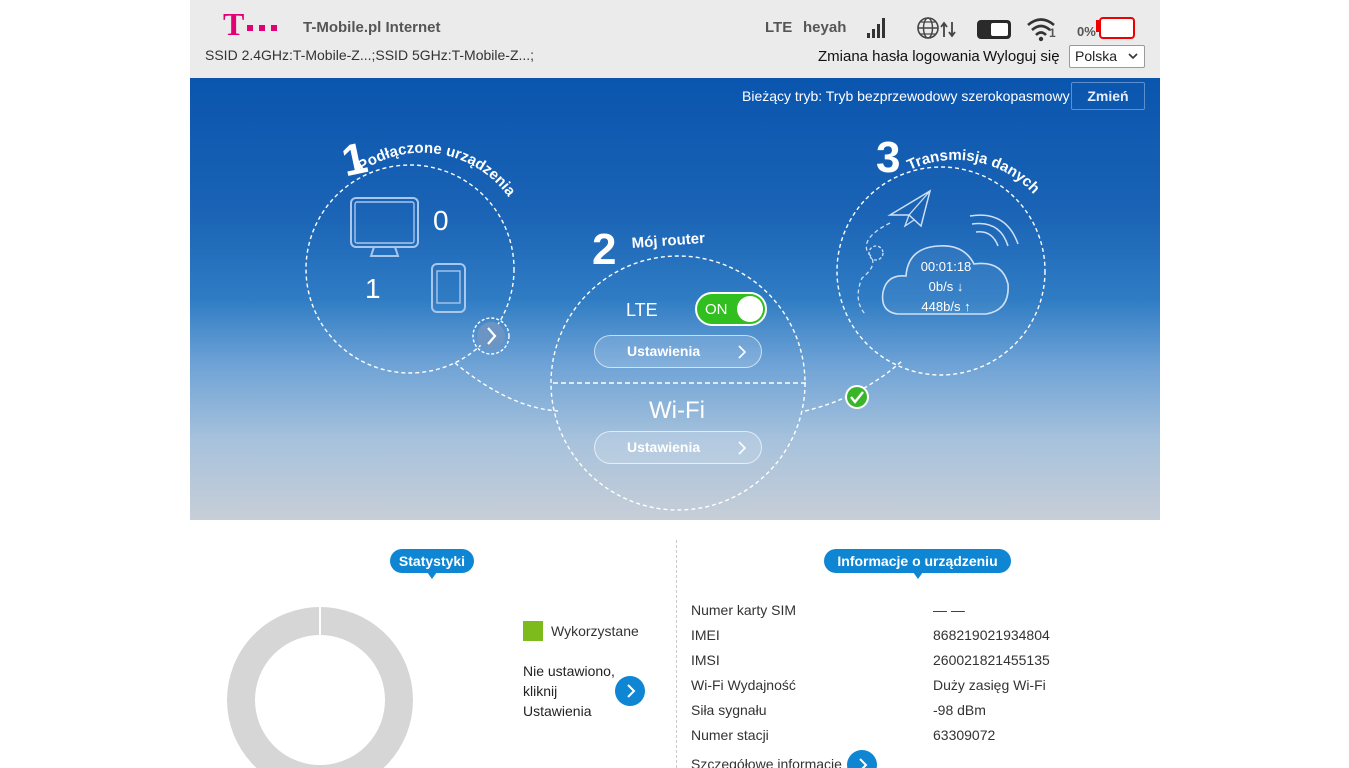  What do you see at coordinates (730, 735) in the screenshot?
I see `info-label: Numer stacji` at bounding box center [730, 735].